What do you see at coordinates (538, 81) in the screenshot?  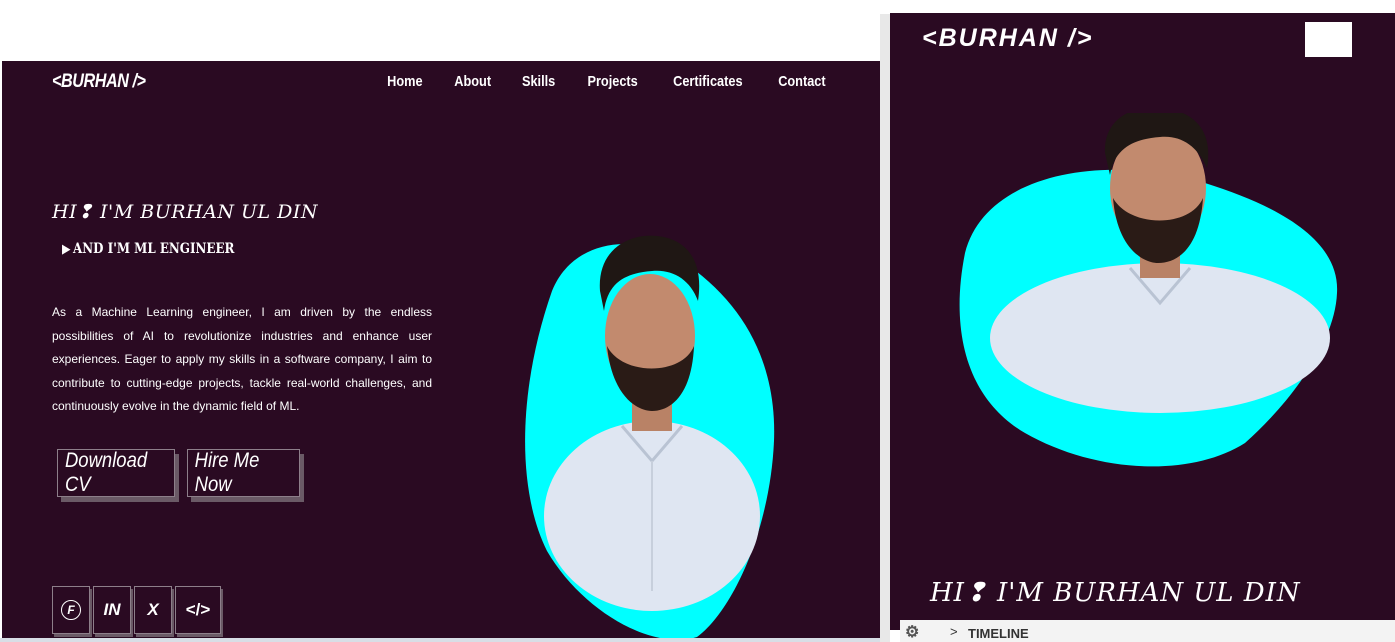 I see `nav-skills: Skills` at bounding box center [538, 81].